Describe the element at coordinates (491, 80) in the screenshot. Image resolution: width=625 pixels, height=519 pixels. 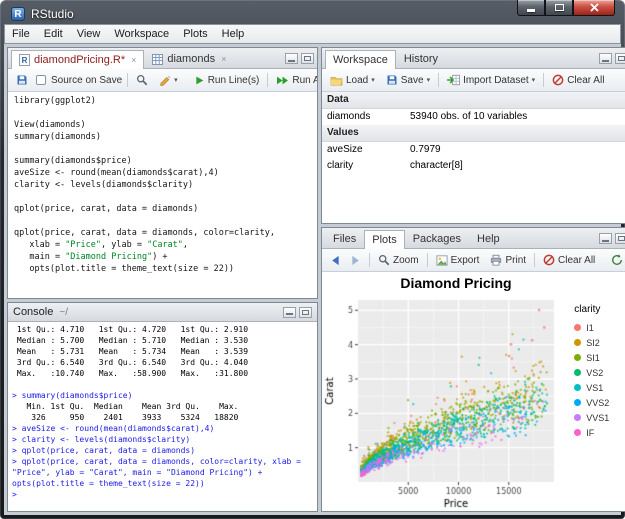
I see `import-dataset-button: Import Dataset ▾` at that location.